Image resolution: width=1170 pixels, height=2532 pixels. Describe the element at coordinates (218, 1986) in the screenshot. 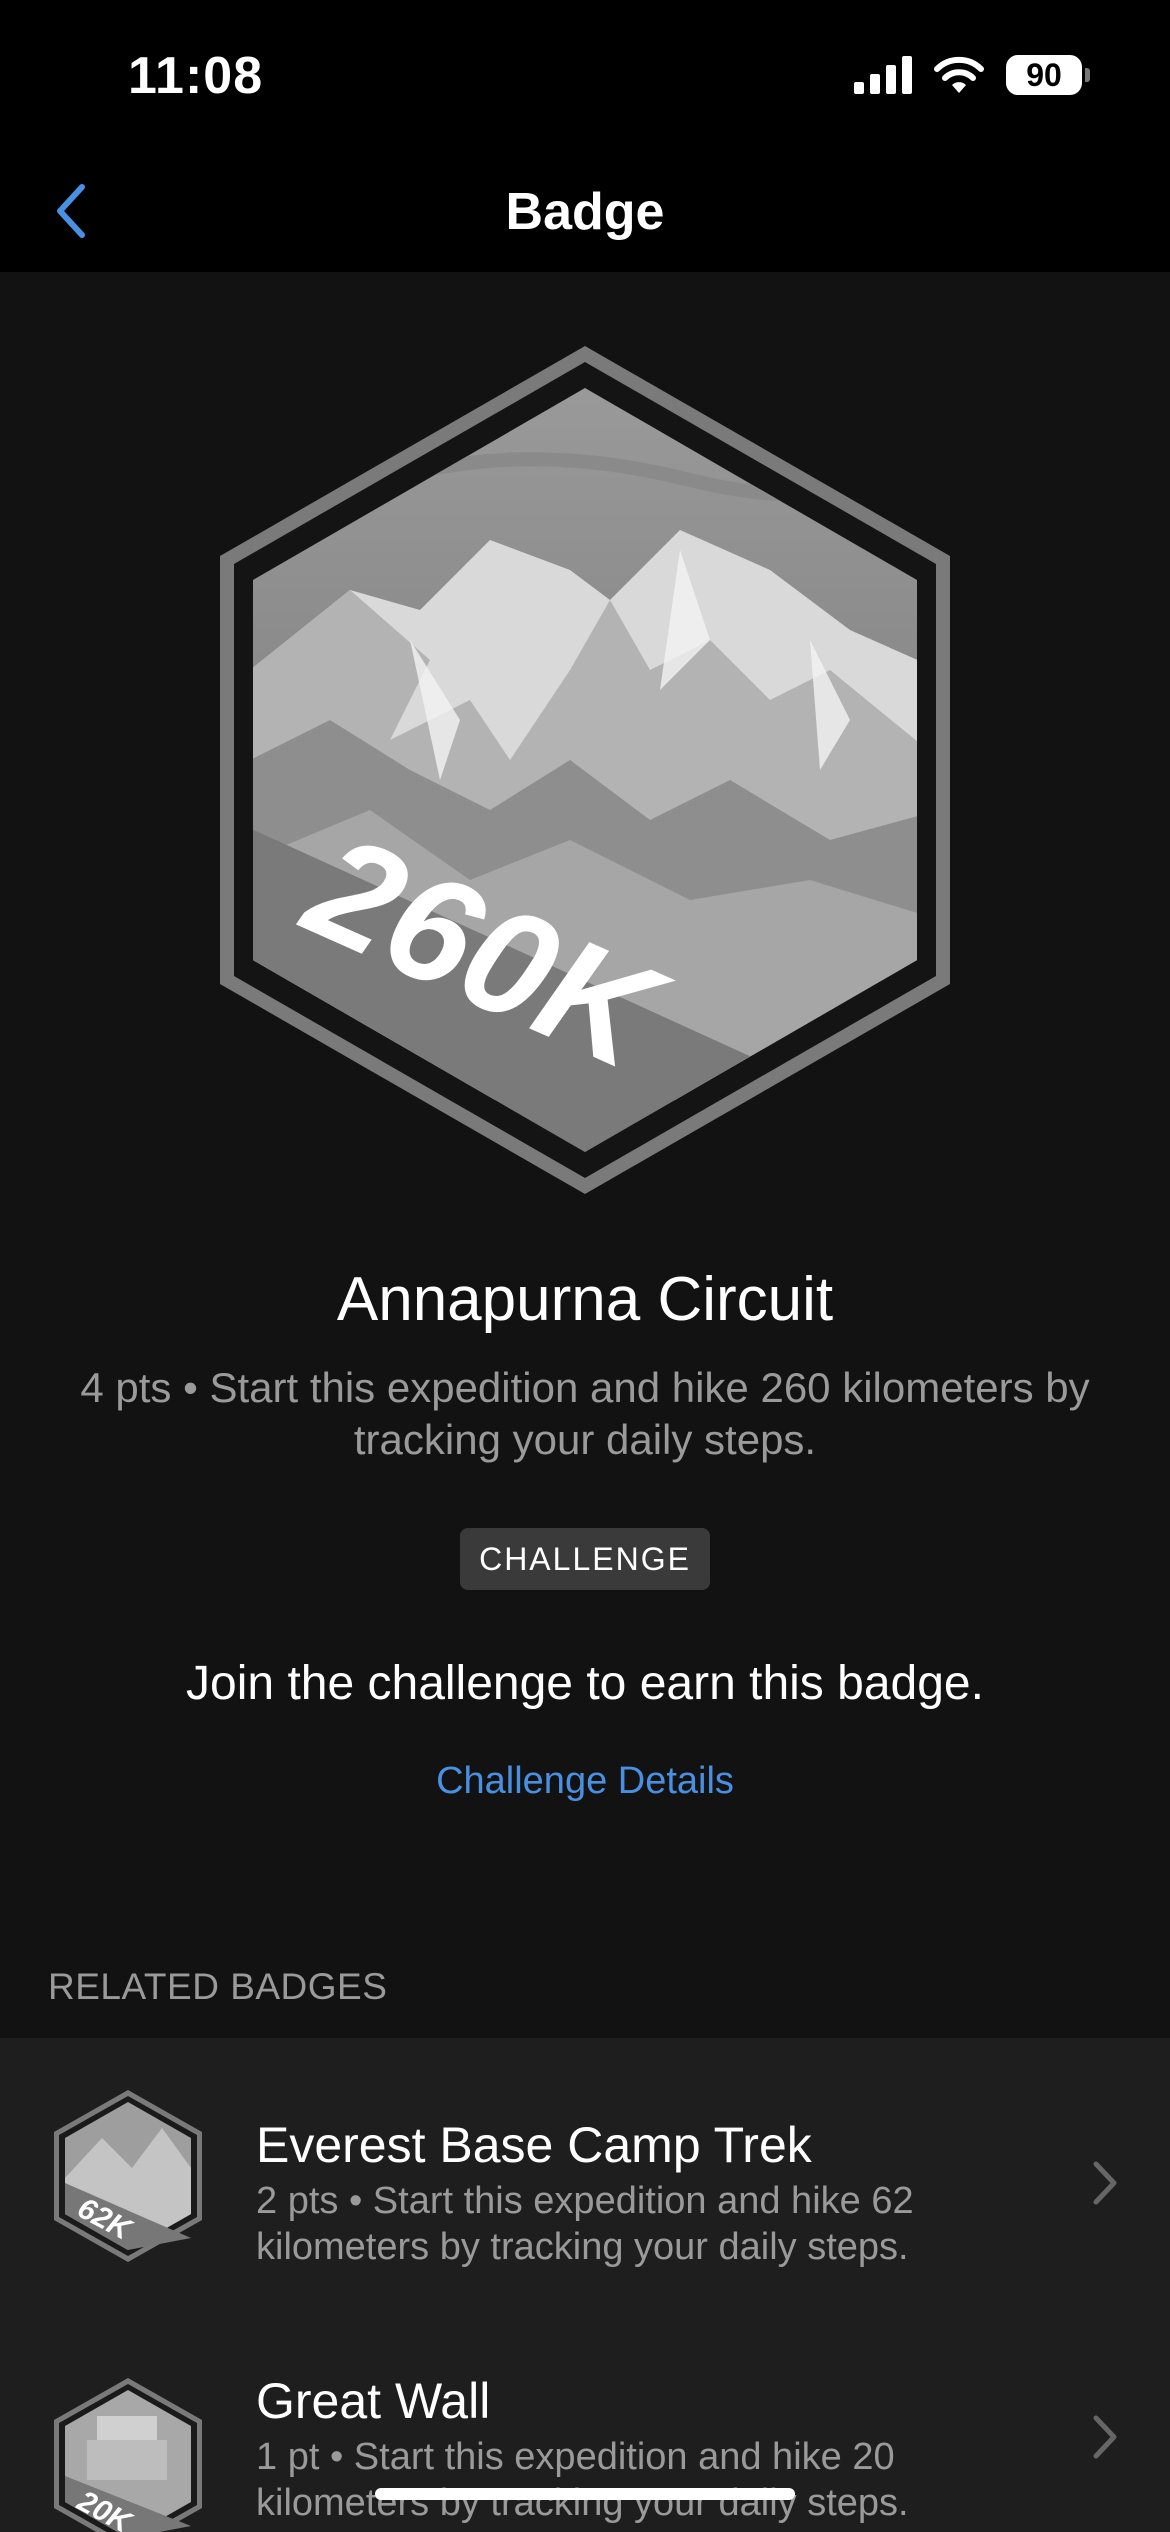

I see `related-badges-header: RELATED BADGES` at that location.